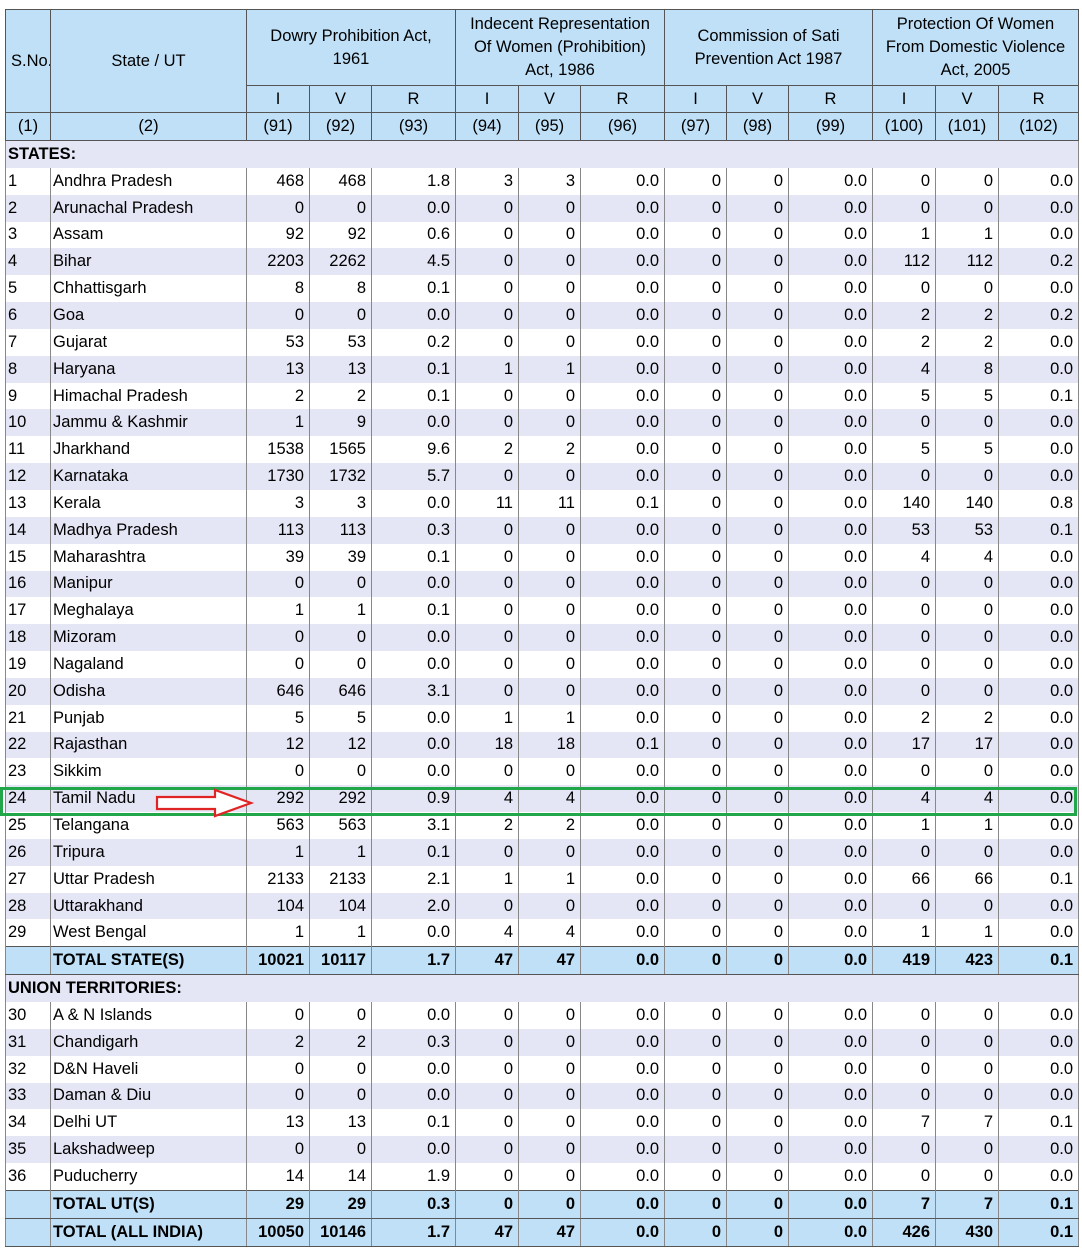 This screenshot has width=1082, height=1254. What do you see at coordinates (340, 825) in the screenshot?
I see `value-cell: 563` at bounding box center [340, 825].